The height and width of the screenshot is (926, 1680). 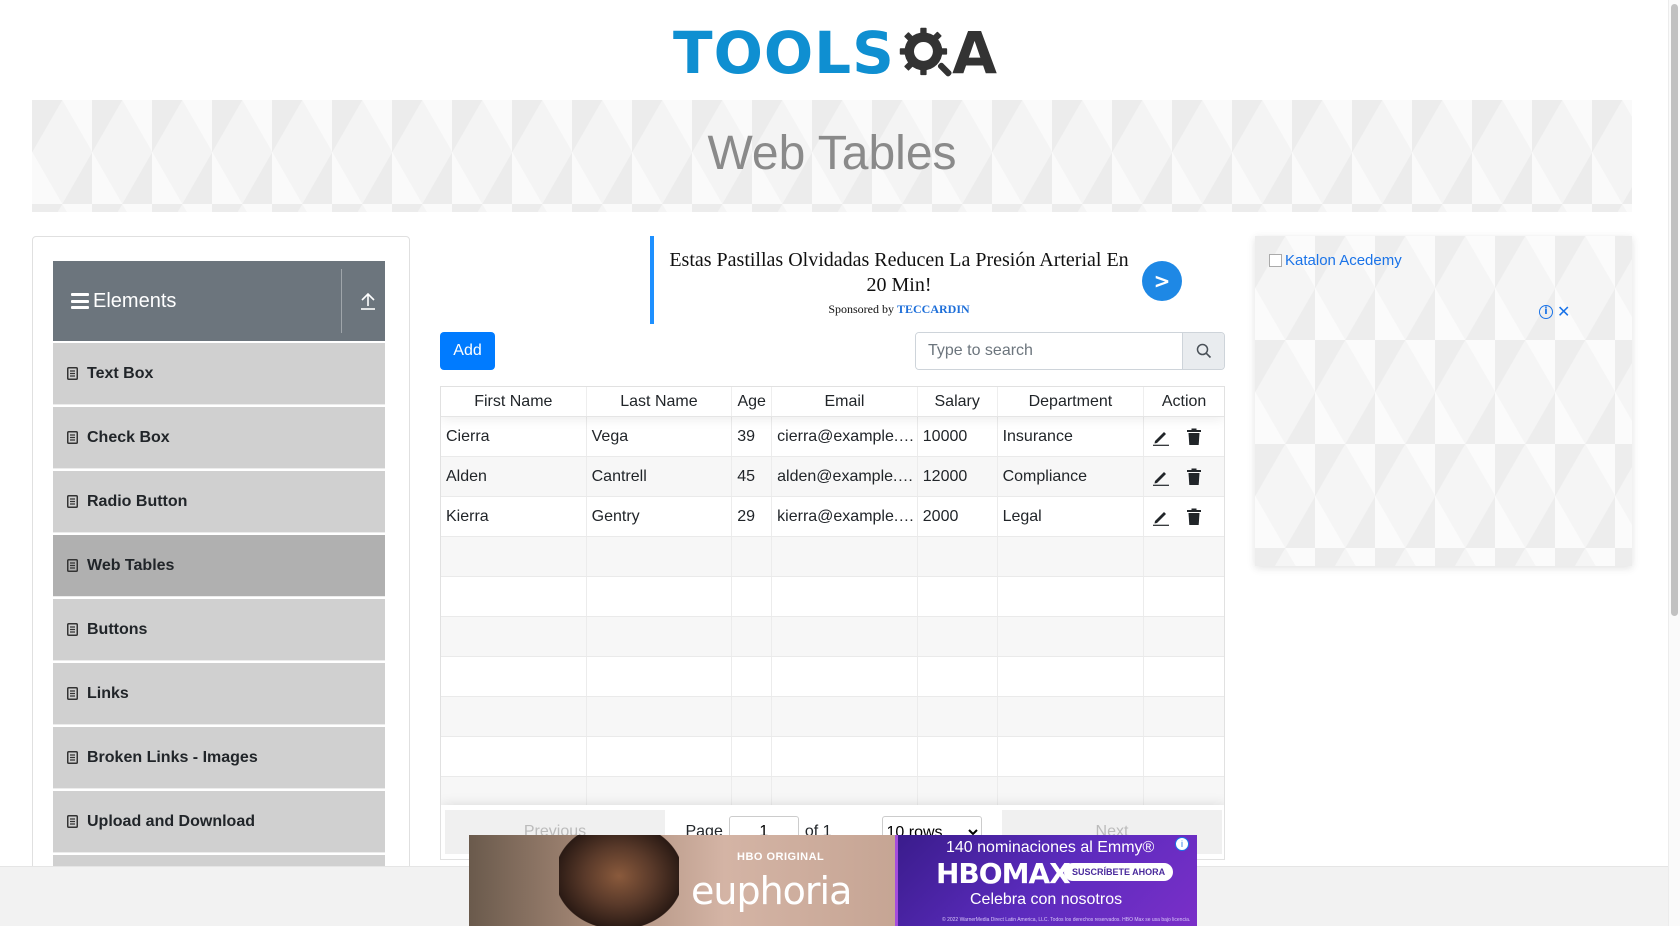 I want to click on sidebar-item-upload-download: Upload and Download, so click(x=219, y=822).